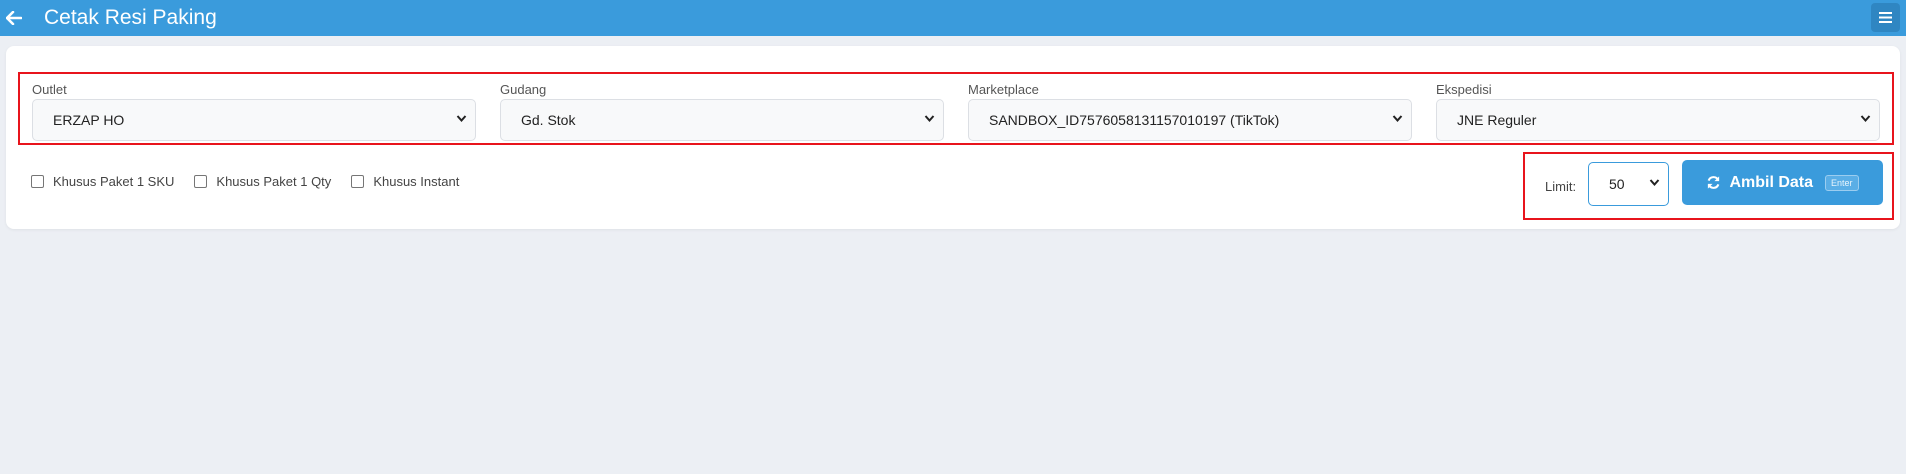  I want to click on checkbox-label: Khusus Paket 1 Qty, so click(274, 181).